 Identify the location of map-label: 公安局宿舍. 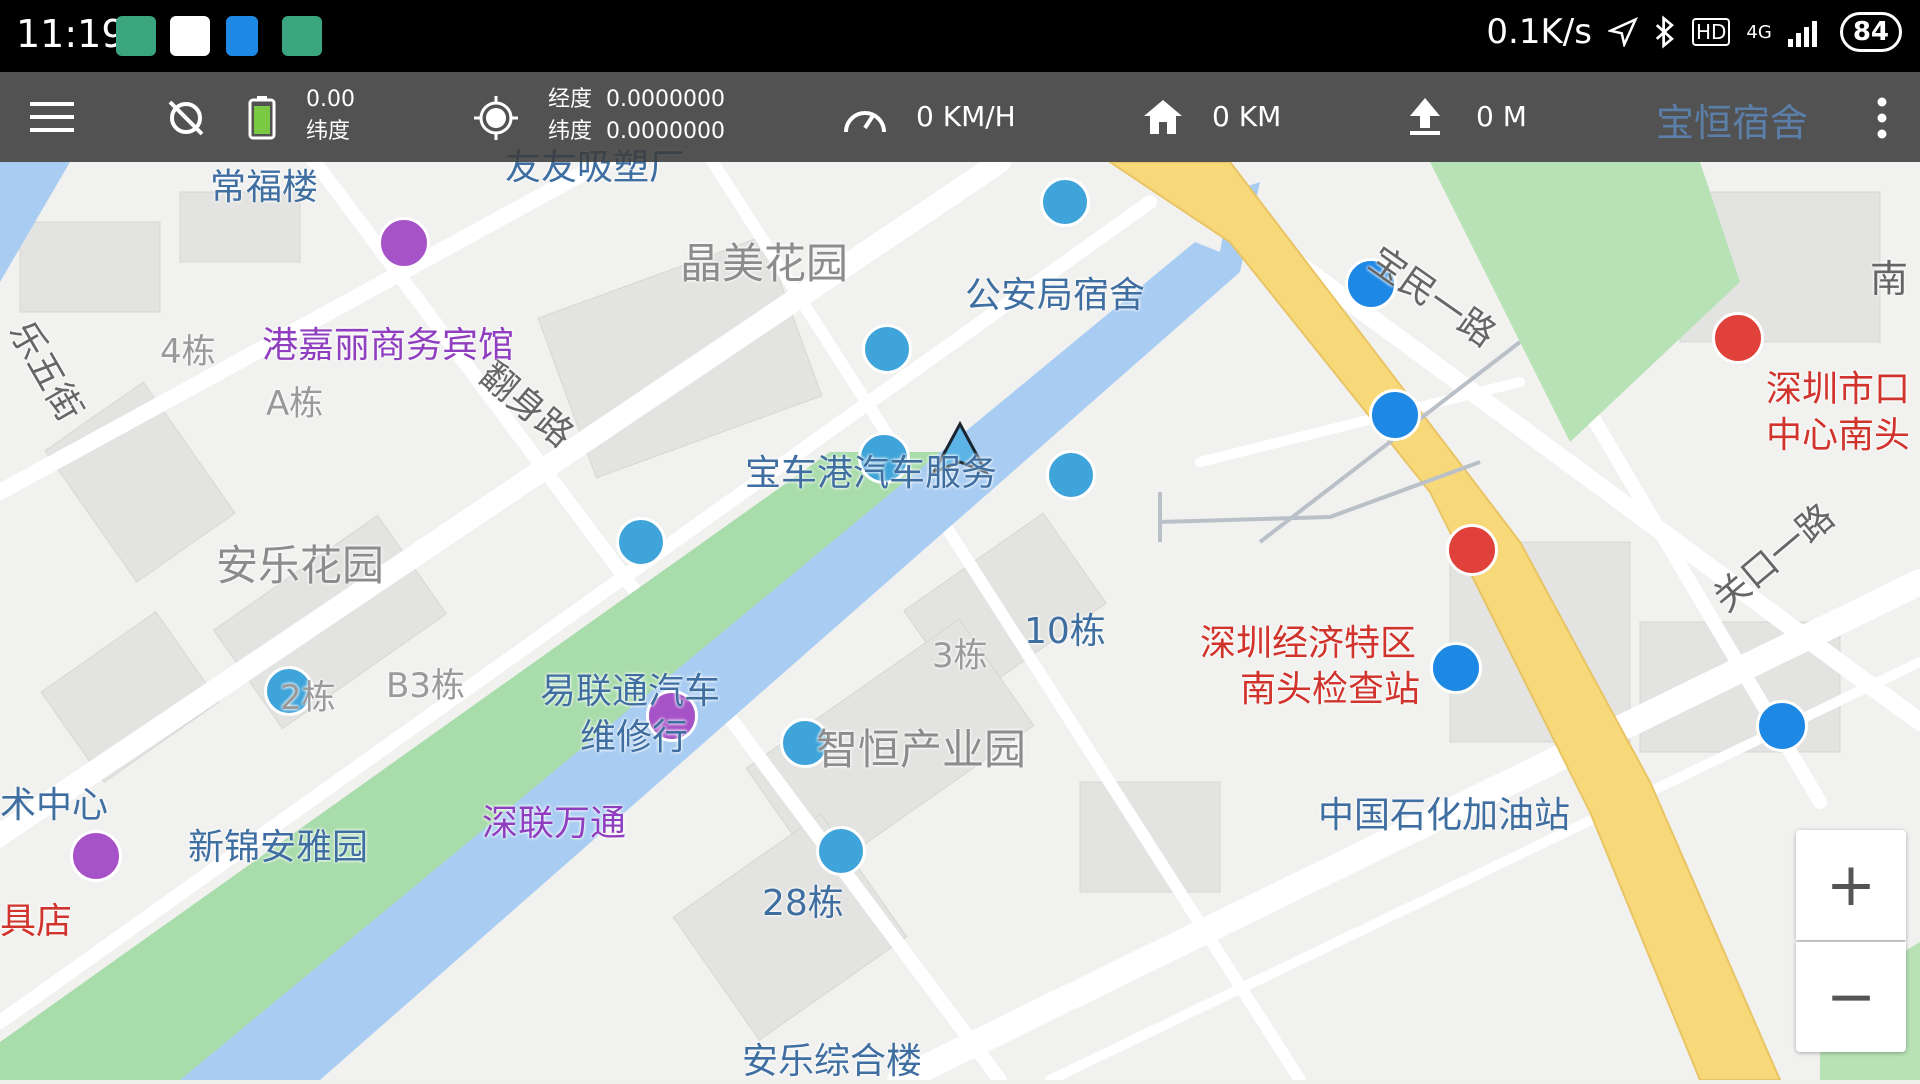
(1055, 295).